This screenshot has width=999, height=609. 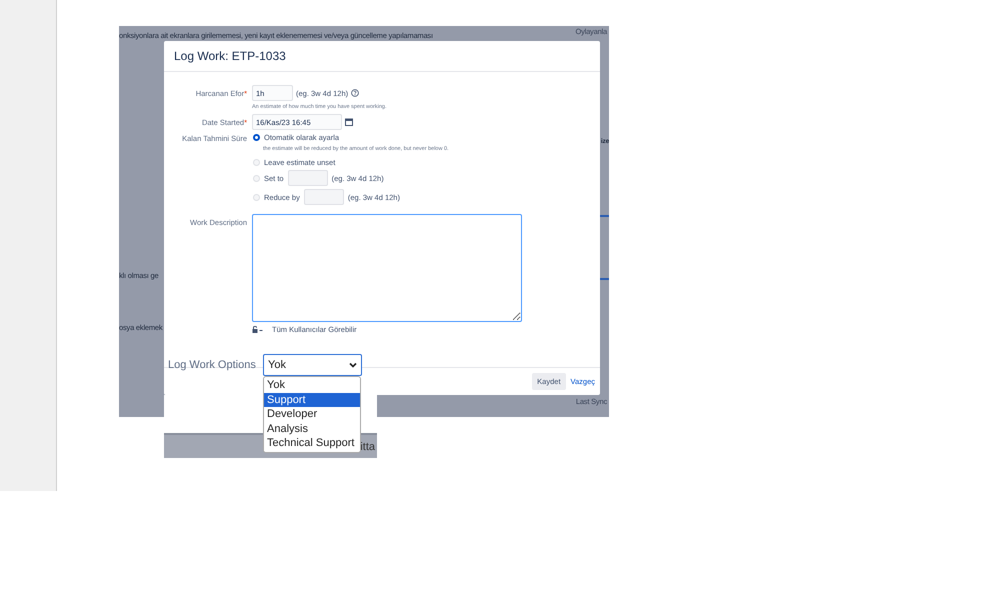 What do you see at coordinates (353, 365) in the screenshot?
I see `chevron-icon` at bounding box center [353, 365].